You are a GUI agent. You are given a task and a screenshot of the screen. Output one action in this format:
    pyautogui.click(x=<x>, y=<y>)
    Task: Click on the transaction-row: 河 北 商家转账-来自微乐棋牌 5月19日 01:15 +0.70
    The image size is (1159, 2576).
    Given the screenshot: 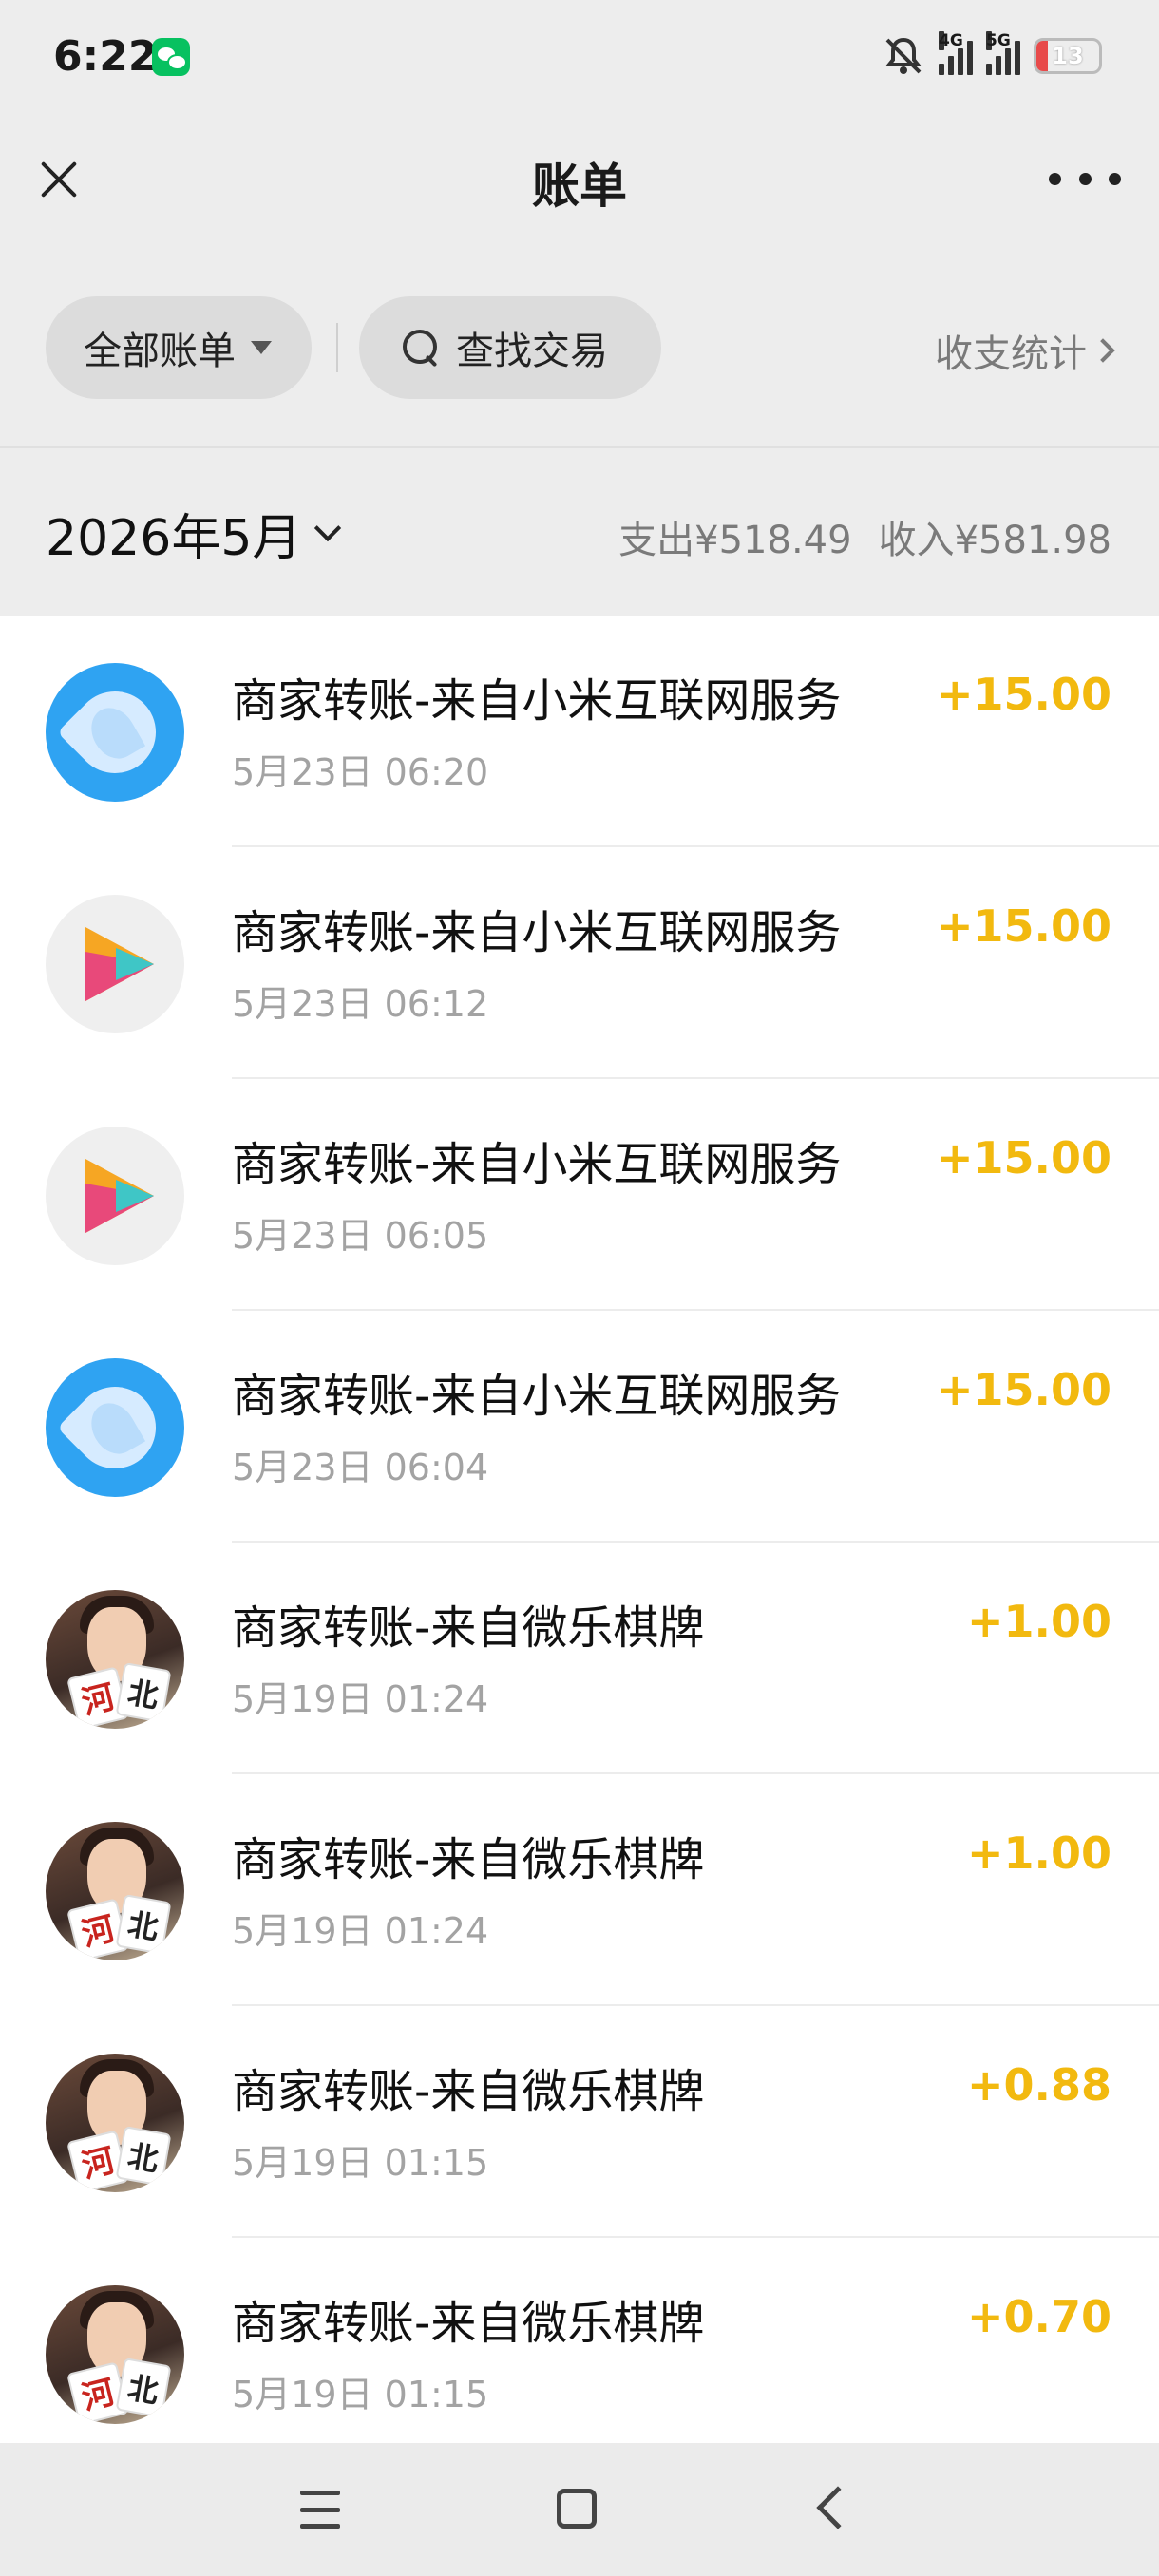 What is the action you would take?
    pyautogui.click(x=579, y=2340)
    